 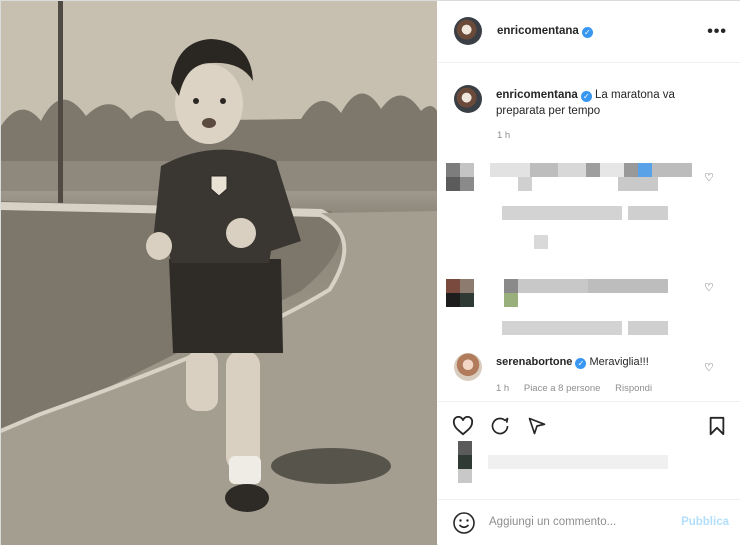 I want to click on publish-button: Pubblica, so click(x=705, y=522).